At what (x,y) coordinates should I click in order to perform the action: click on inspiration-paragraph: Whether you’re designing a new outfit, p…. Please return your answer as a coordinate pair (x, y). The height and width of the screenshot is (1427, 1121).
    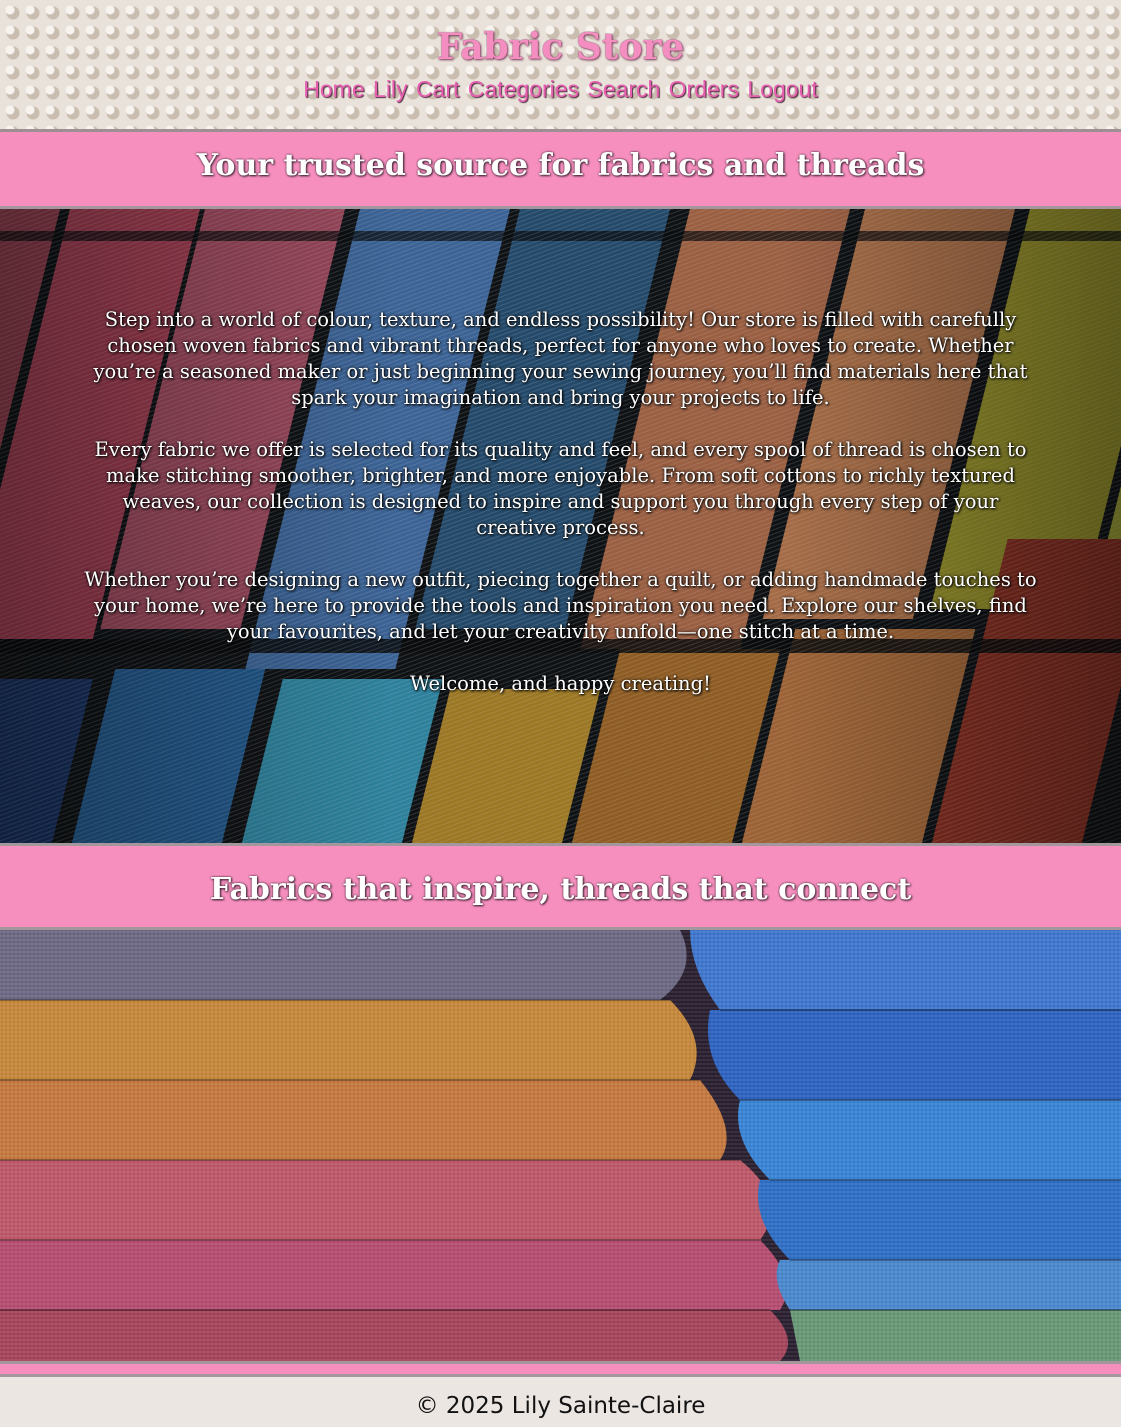
    Looking at the image, I should click on (560, 605).